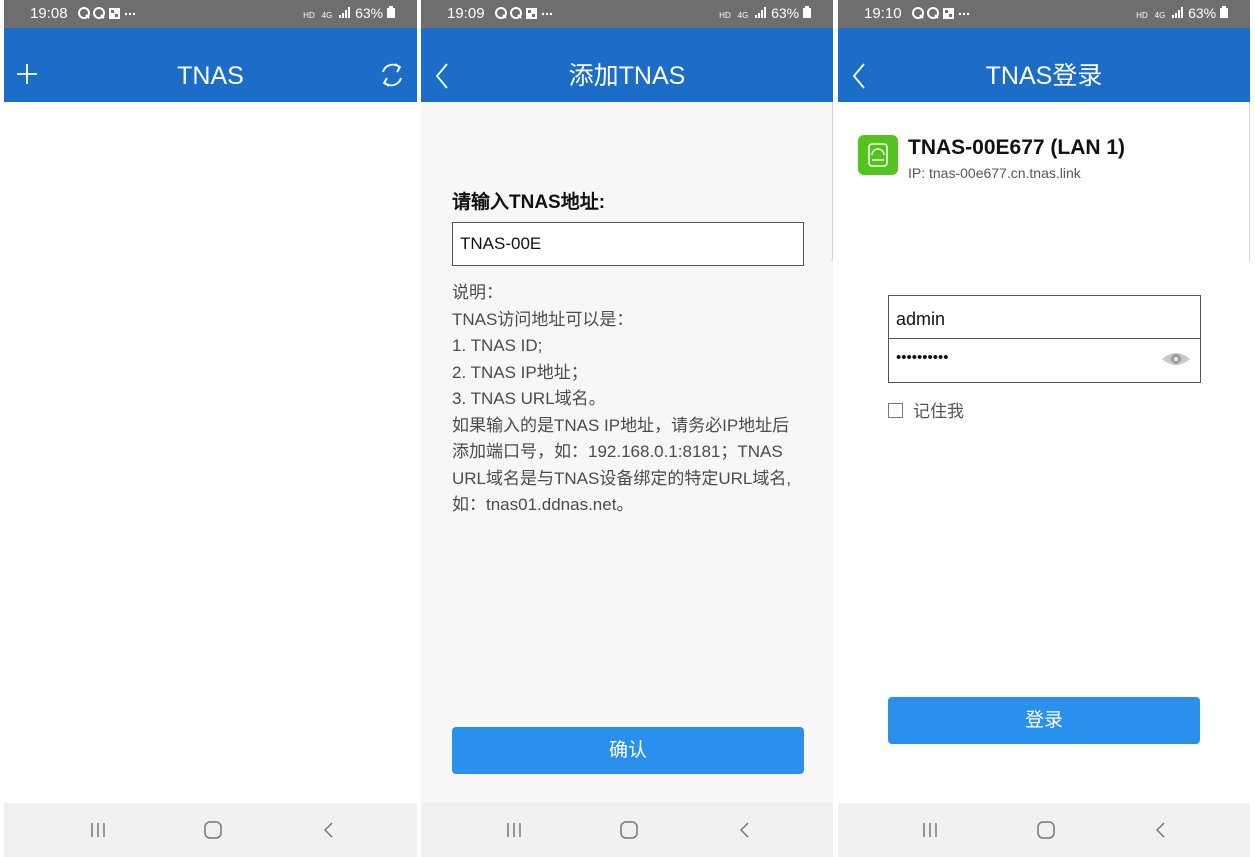  What do you see at coordinates (627, 76) in the screenshot?
I see `page-title: 添加TNAS` at bounding box center [627, 76].